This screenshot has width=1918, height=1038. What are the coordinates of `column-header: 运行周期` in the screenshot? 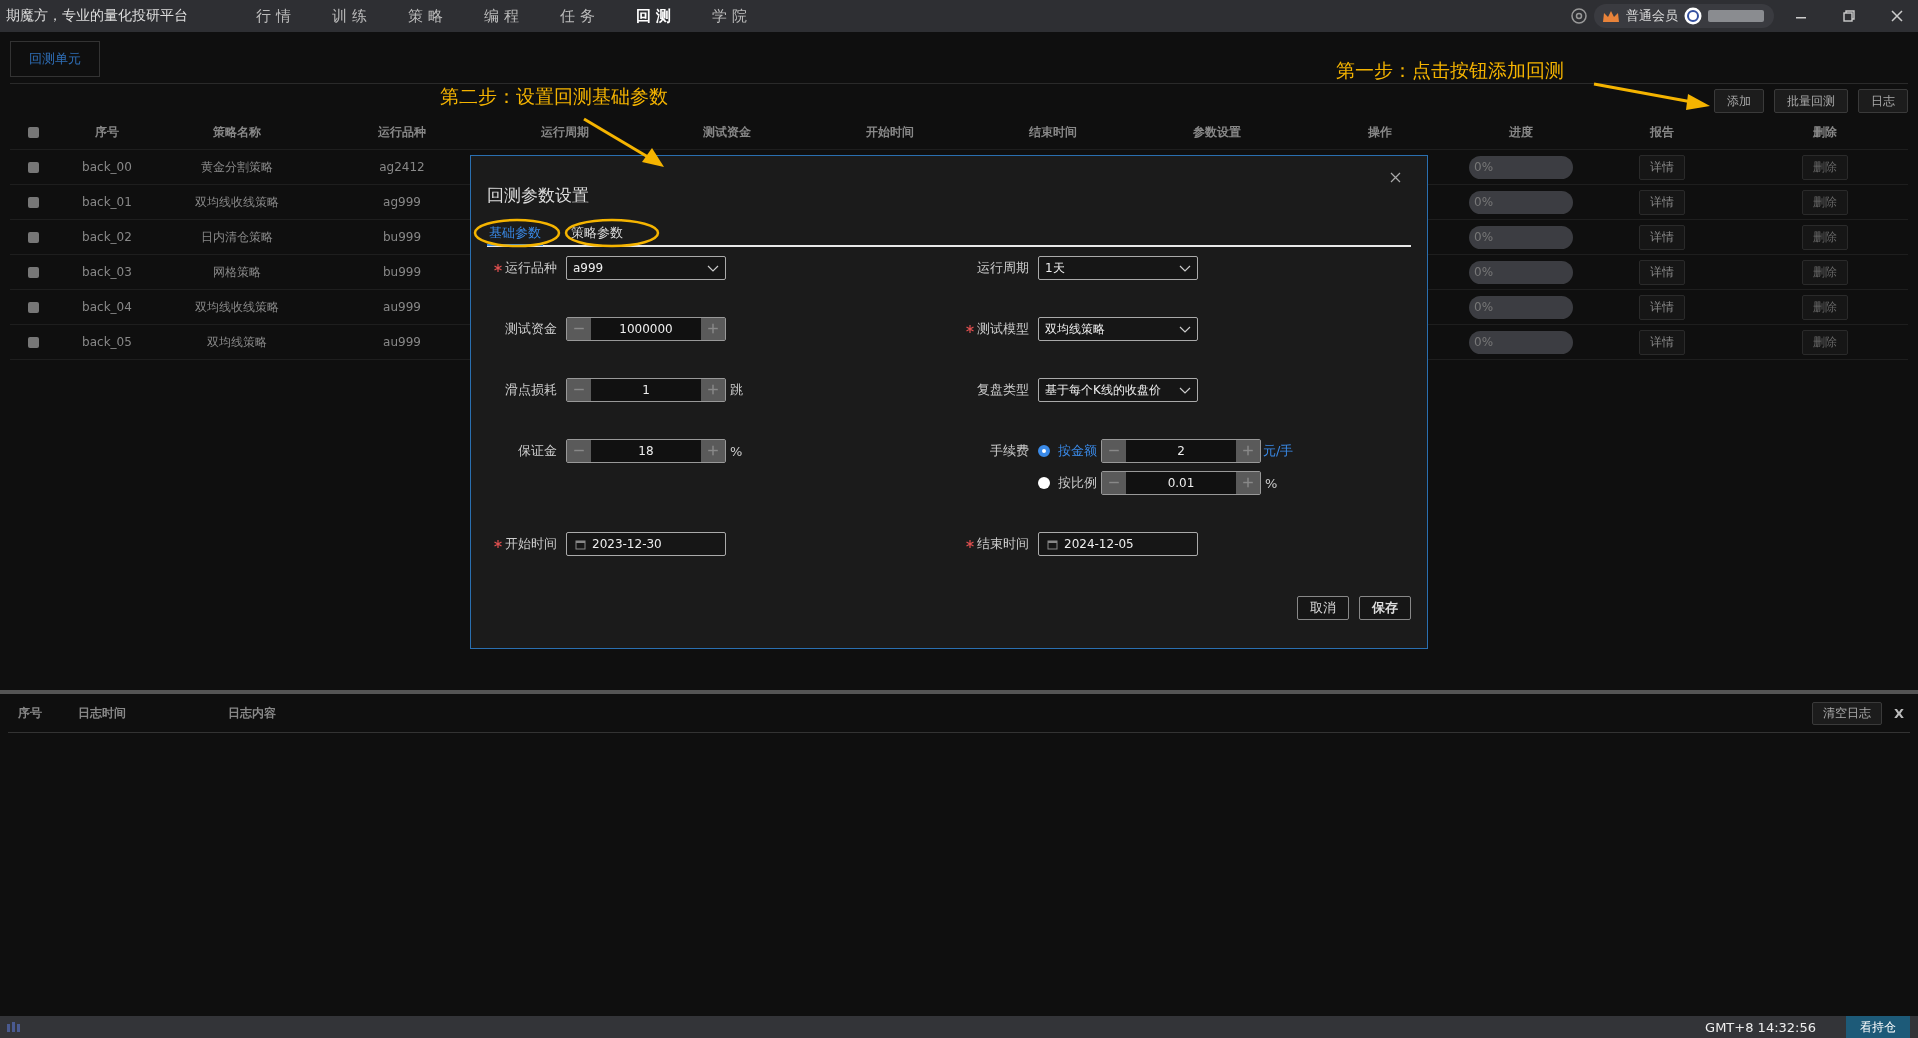 It's located at (565, 132).